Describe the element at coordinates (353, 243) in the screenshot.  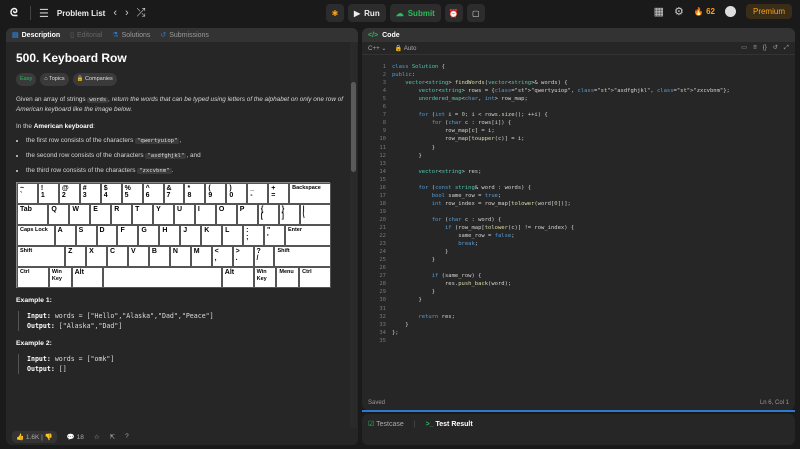
I see `description-scrollbar` at that location.